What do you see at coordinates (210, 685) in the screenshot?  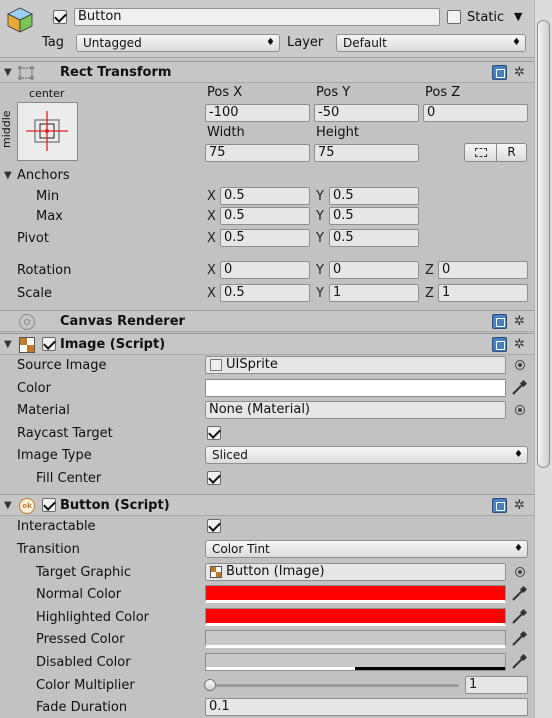 I see `color-multiplier-slider-thumb` at bounding box center [210, 685].